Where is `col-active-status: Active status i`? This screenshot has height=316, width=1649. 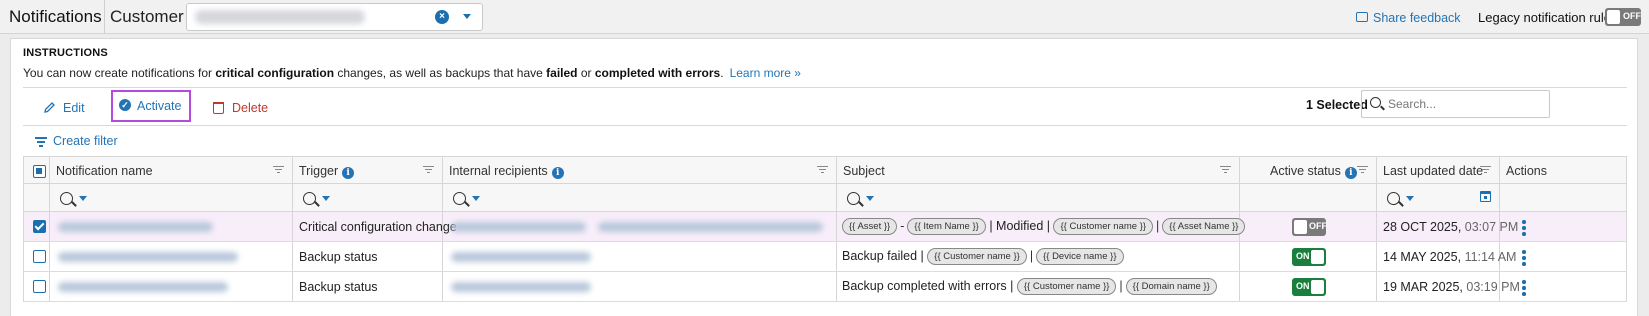 col-active-status: Active status i is located at coordinates (1308, 170).